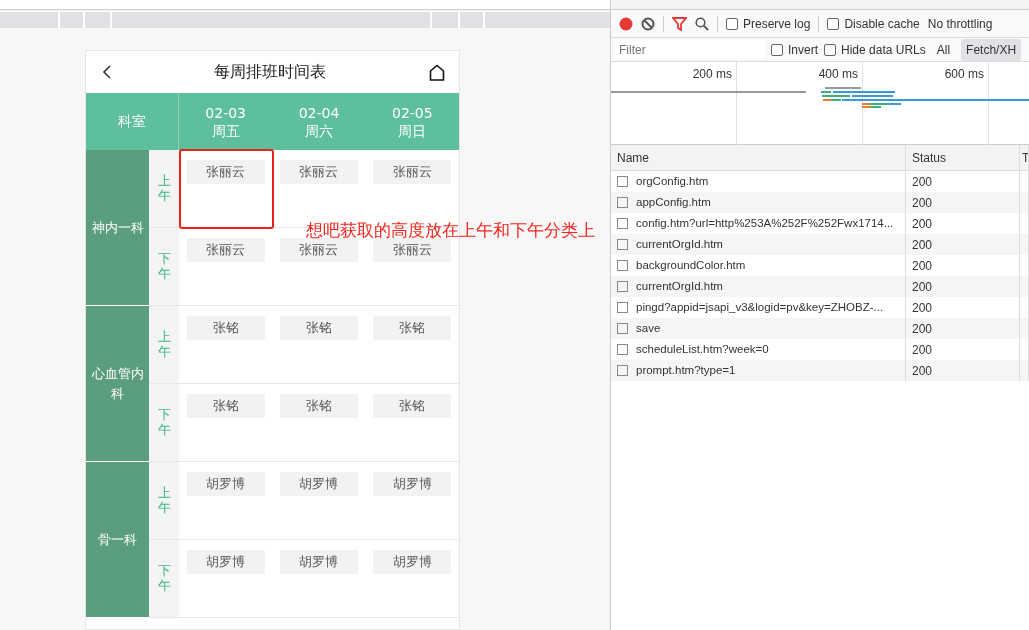 The height and width of the screenshot is (630, 1029). Describe the element at coordinates (803, 49) in the screenshot. I see `checkbox-label: Invert` at that location.